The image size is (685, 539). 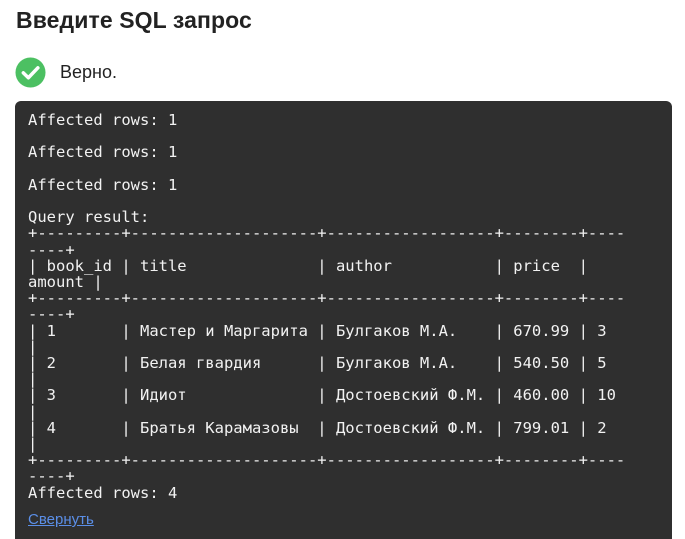 I want to click on collapse-link: Свернуть, so click(x=61, y=520).